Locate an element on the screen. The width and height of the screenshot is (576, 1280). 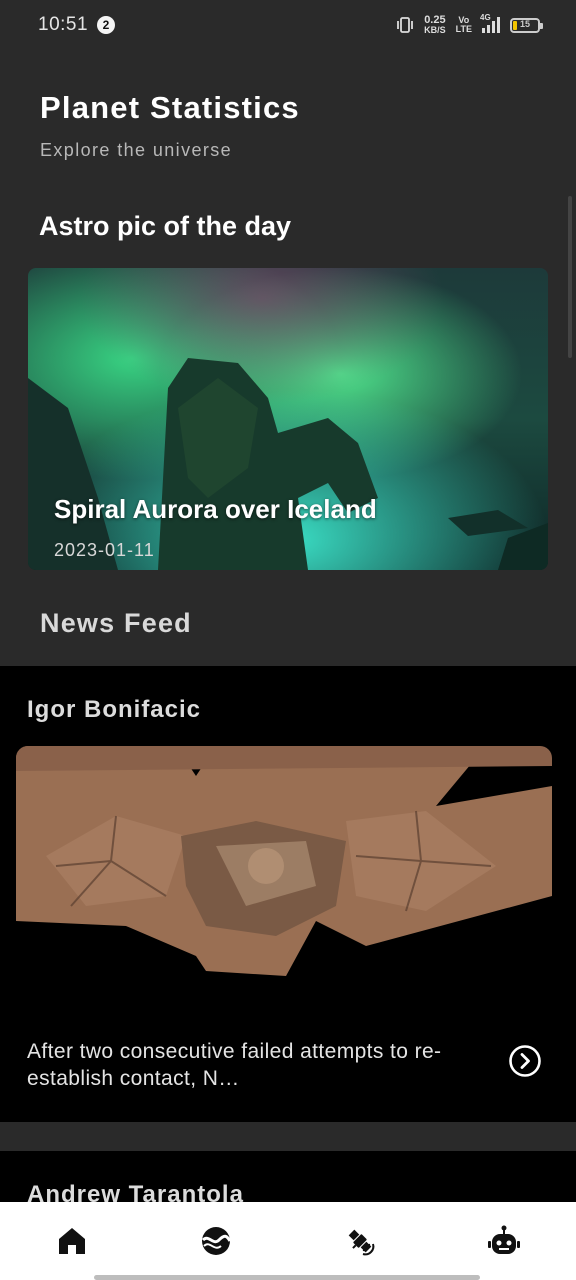
page-subtitle: Explore the universe is located at coordinates (136, 150).